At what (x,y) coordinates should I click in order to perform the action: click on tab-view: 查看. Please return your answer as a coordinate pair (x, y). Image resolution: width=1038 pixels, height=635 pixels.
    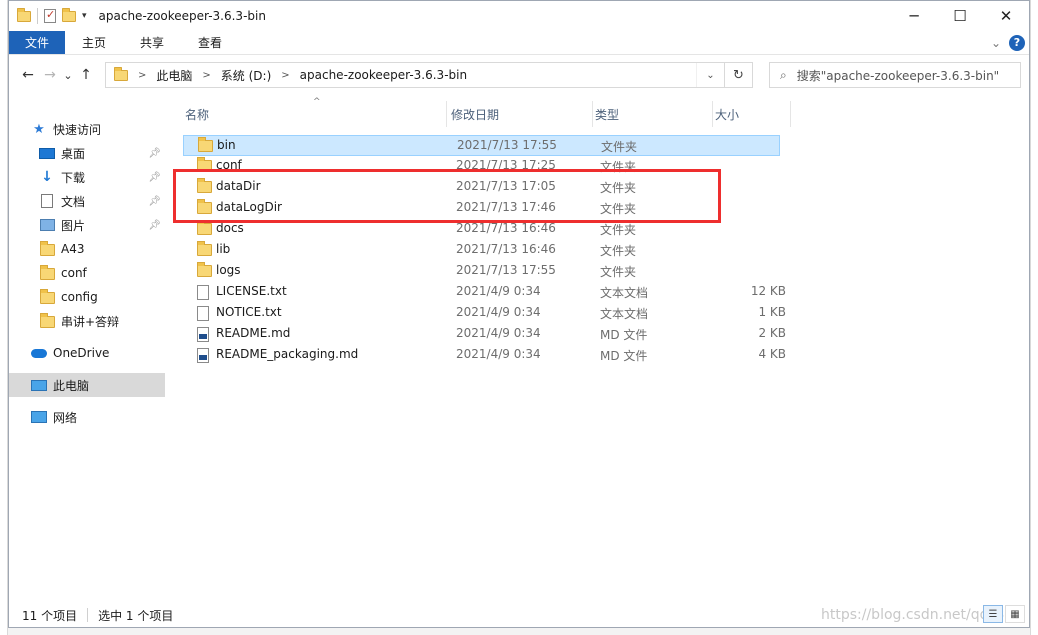
    Looking at the image, I should click on (210, 42).